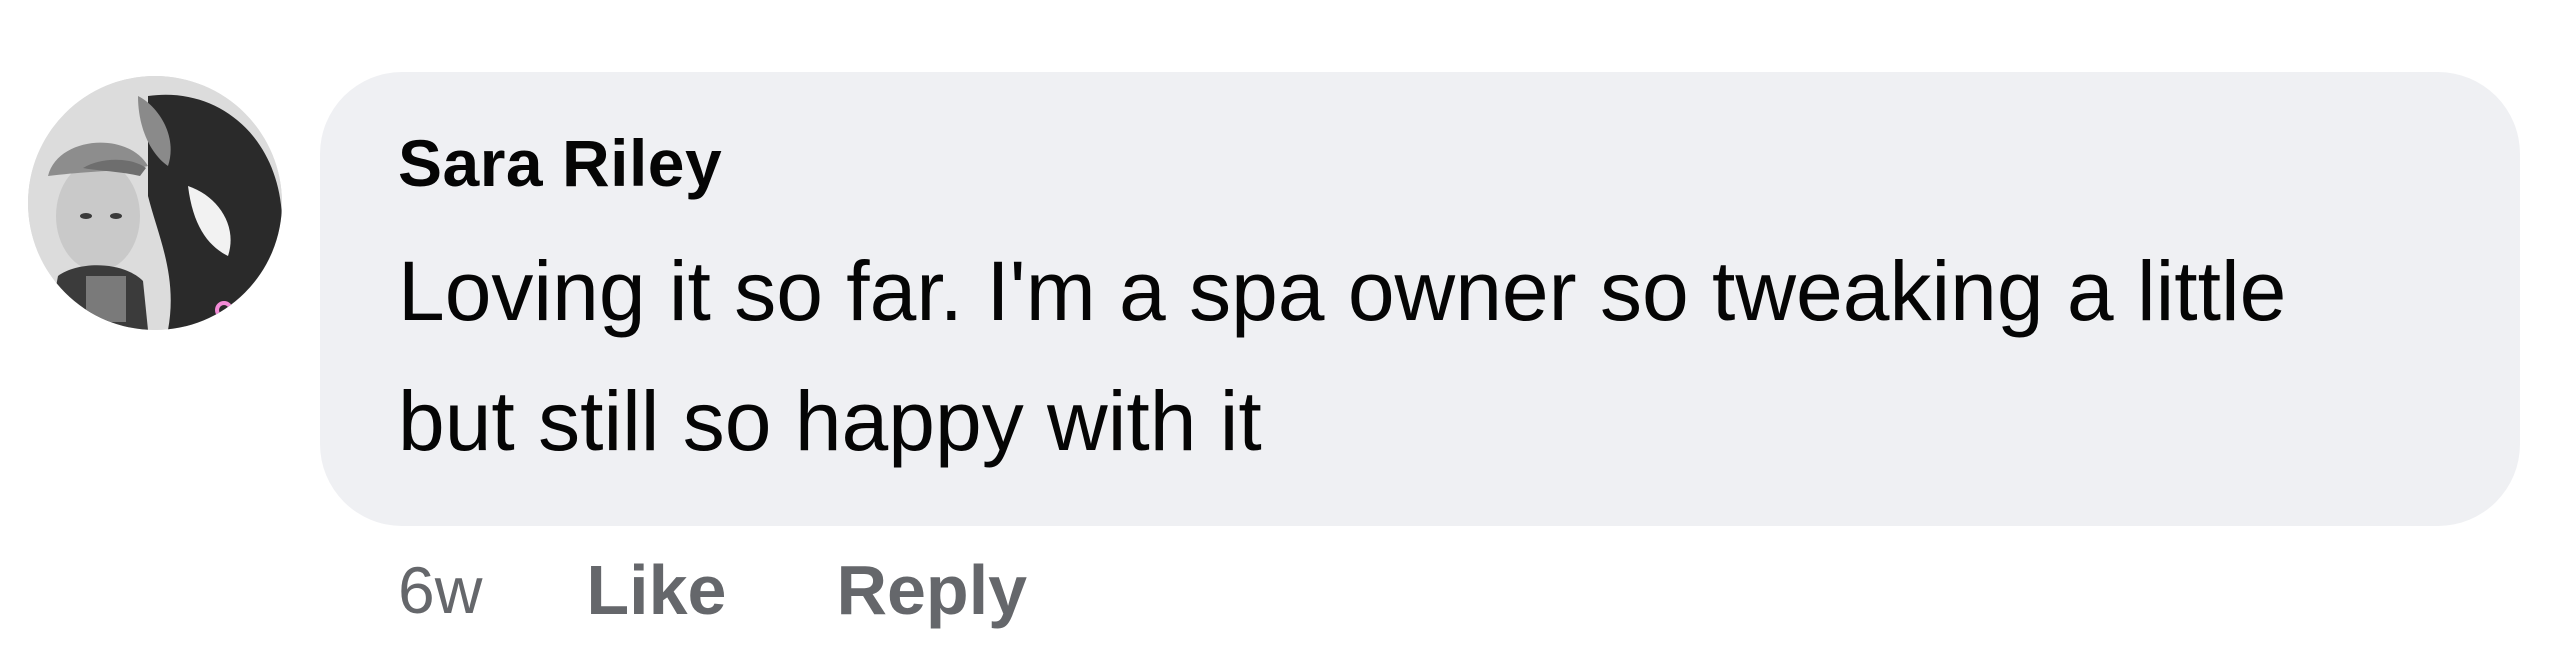 This screenshot has height=668, width=2560. What do you see at coordinates (931, 590) in the screenshot?
I see `reply-button: Reply` at bounding box center [931, 590].